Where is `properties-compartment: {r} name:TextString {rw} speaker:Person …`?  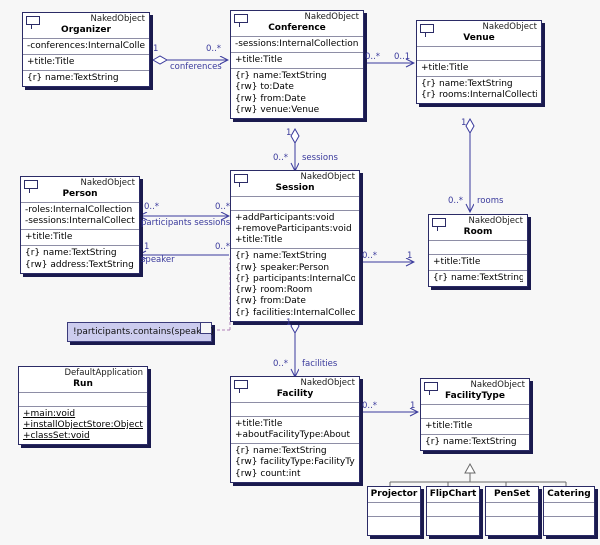 properties-compartment: {r} name:TextString {rw} speaker:Person … is located at coordinates (295, 284).